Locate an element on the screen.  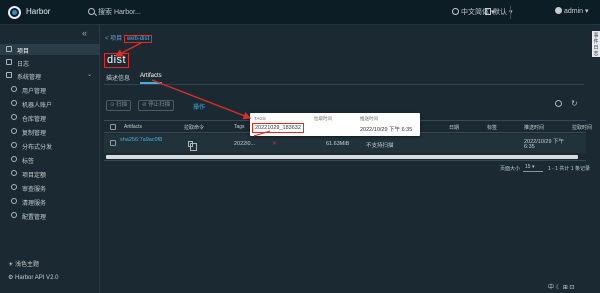
user-menu: admin ▾ is located at coordinates (572, 11).